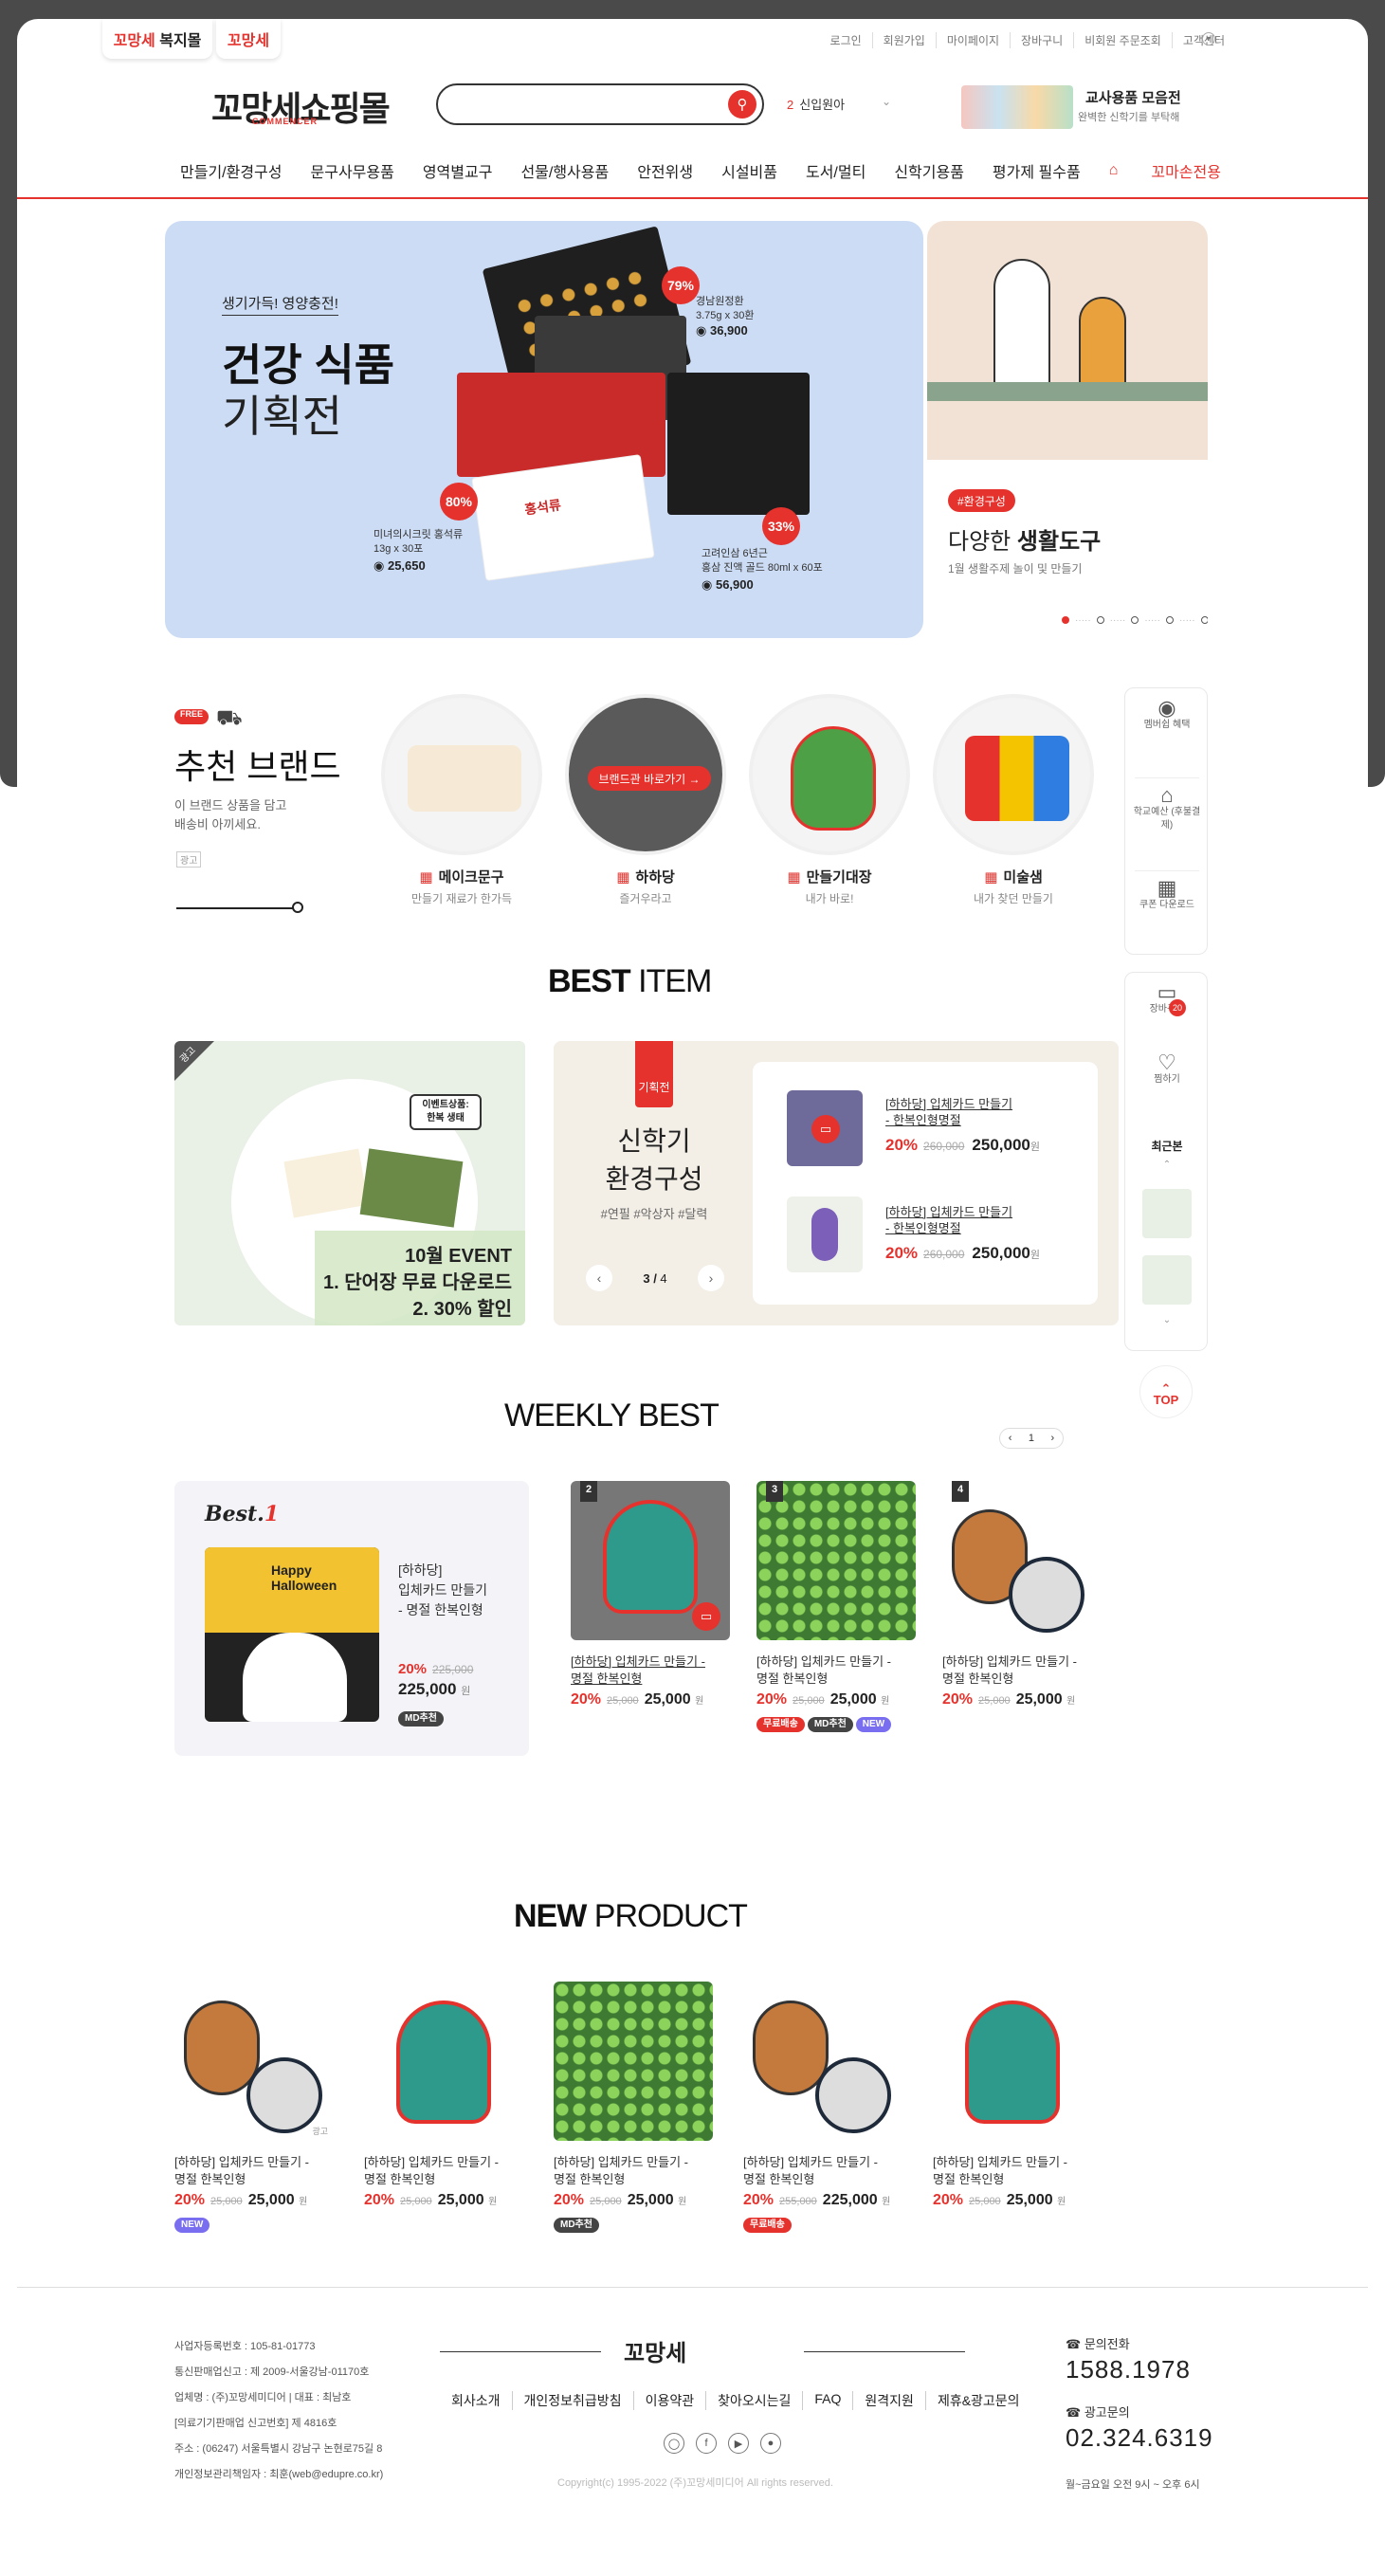  What do you see at coordinates (476, 2400) in the screenshot?
I see `footer-link: 회사소개` at bounding box center [476, 2400].